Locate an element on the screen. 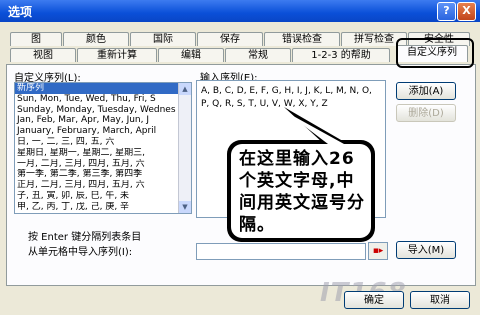  list-item: 甲, 乙, 丙, 丁, 戊, 己, 庚, 辛 is located at coordinates (103, 207).